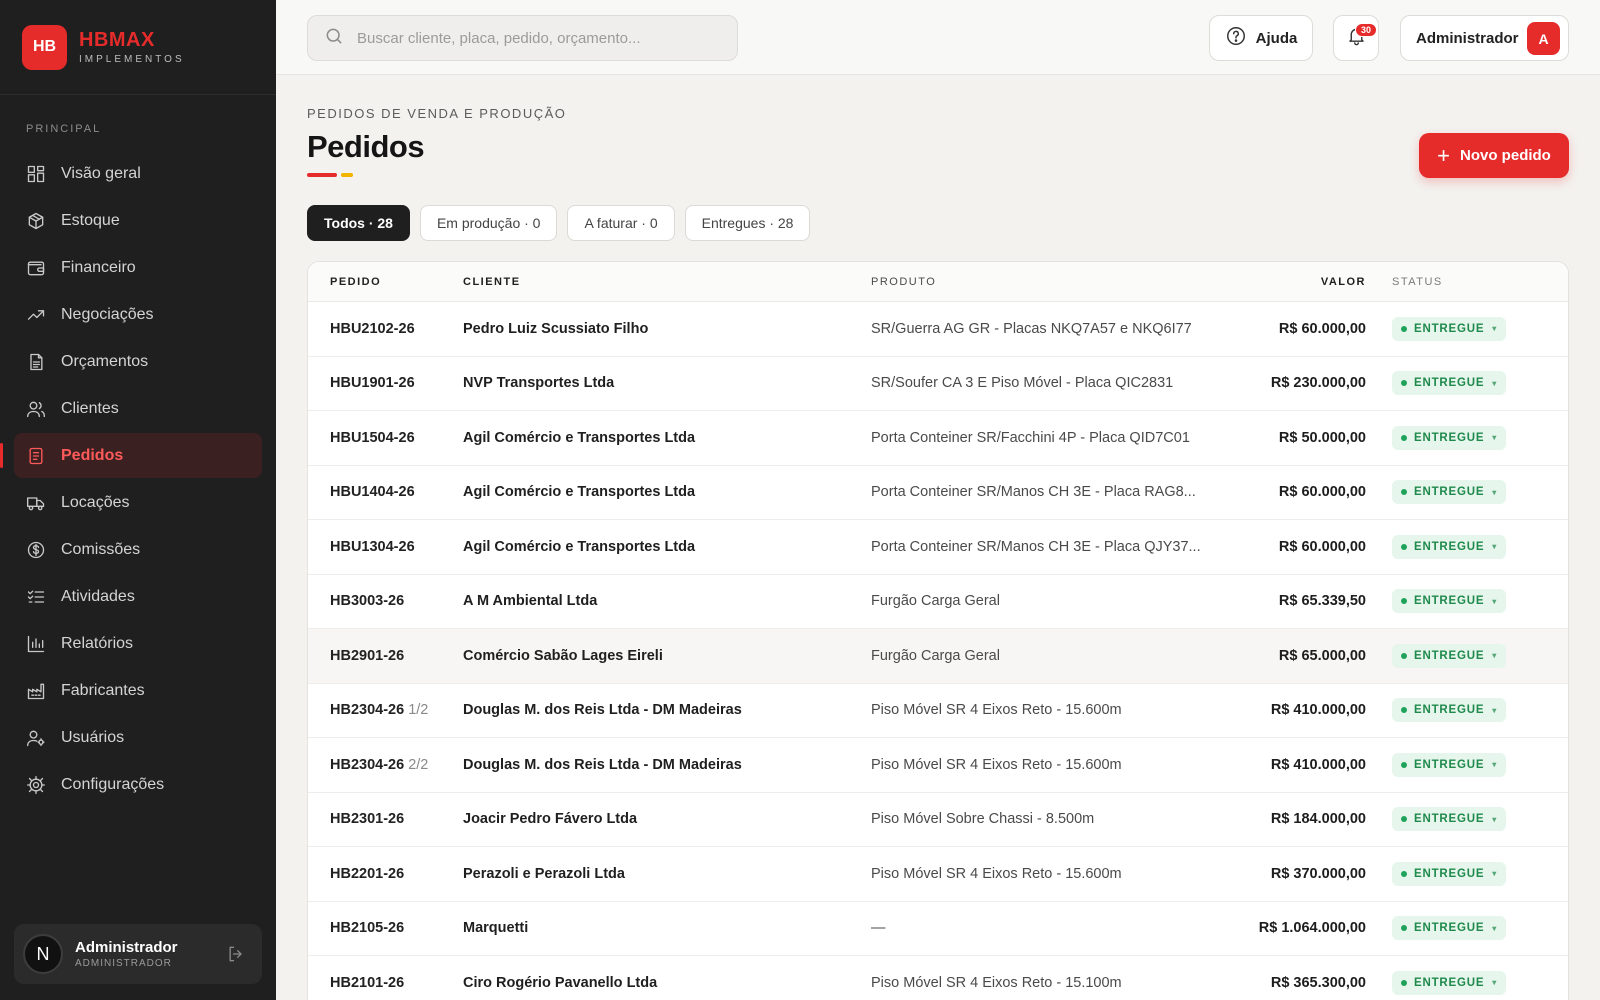 Image resolution: width=1600 pixels, height=1000 pixels. I want to click on logout-icon, so click(236, 954).